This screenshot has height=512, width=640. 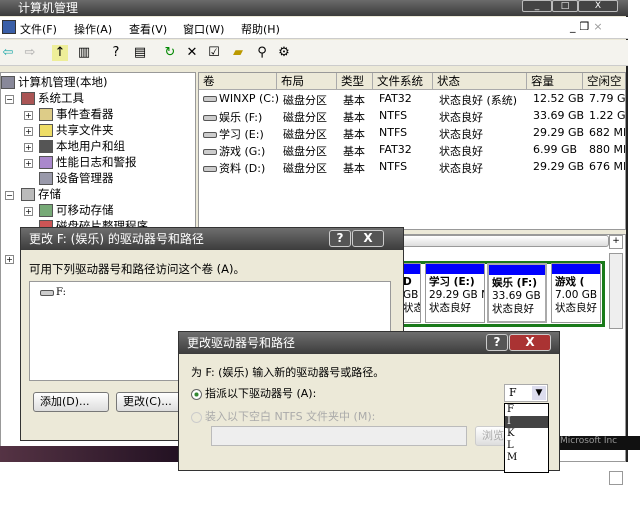 What do you see at coordinates (214, 53) in the screenshot?
I see `properties-icon: ☑` at bounding box center [214, 53].